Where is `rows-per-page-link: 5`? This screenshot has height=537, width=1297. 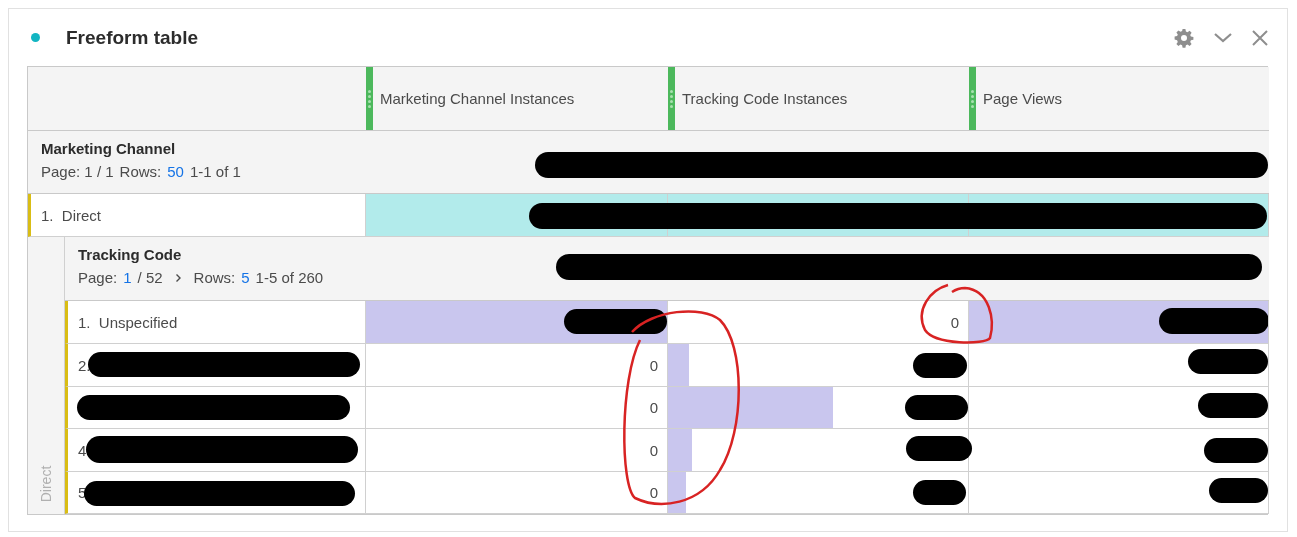 rows-per-page-link: 5 is located at coordinates (245, 277).